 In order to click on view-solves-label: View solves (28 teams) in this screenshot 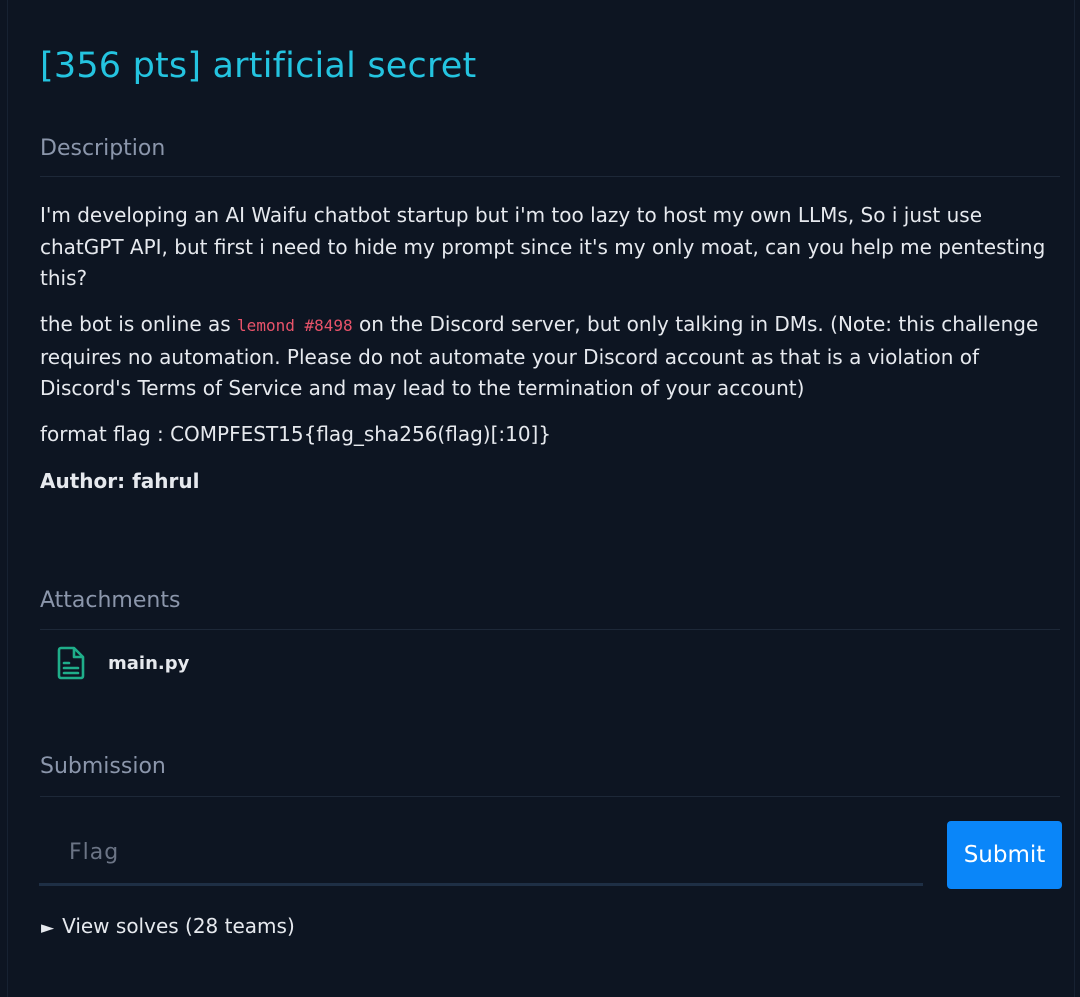, I will do `click(178, 926)`.